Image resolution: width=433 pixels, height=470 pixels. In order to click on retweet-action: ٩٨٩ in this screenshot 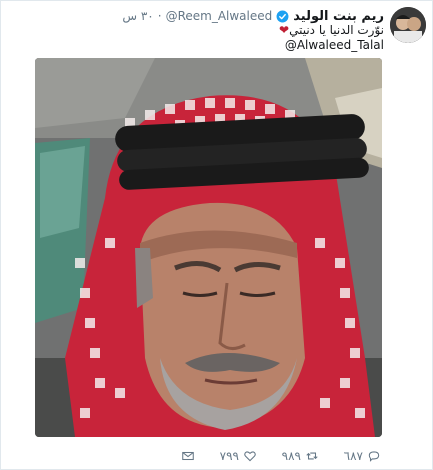, I will do `click(300, 456)`.